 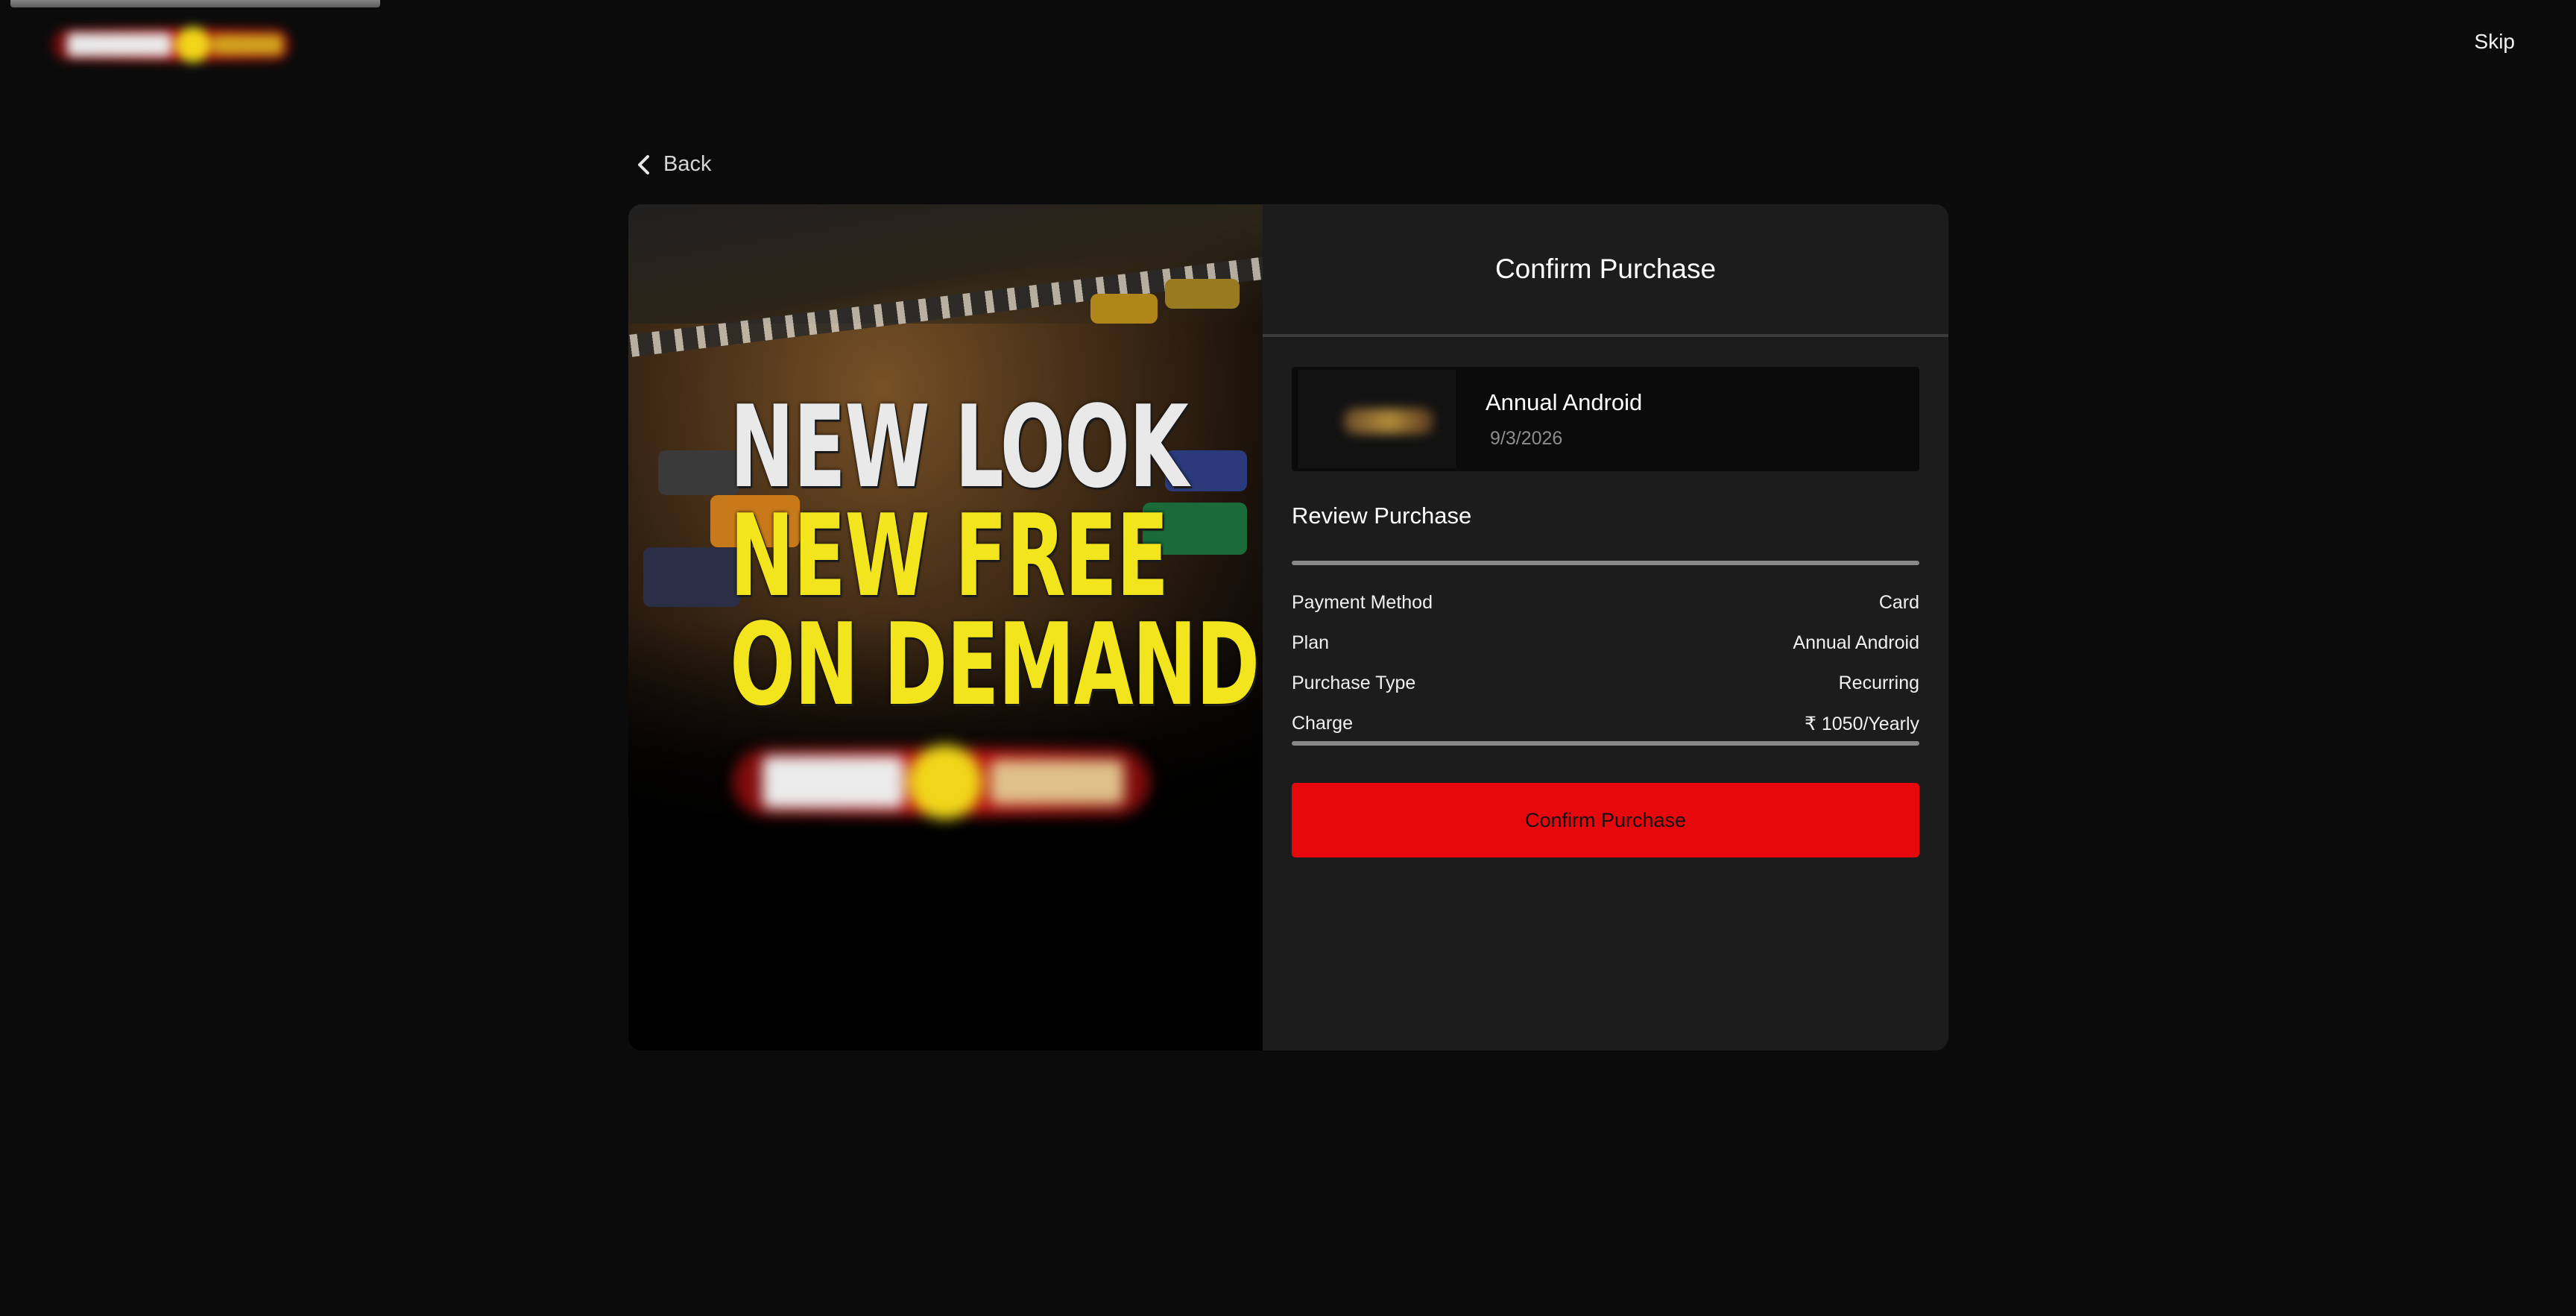 I want to click on plan-name: Annual Android, so click(x=1564, y=402).